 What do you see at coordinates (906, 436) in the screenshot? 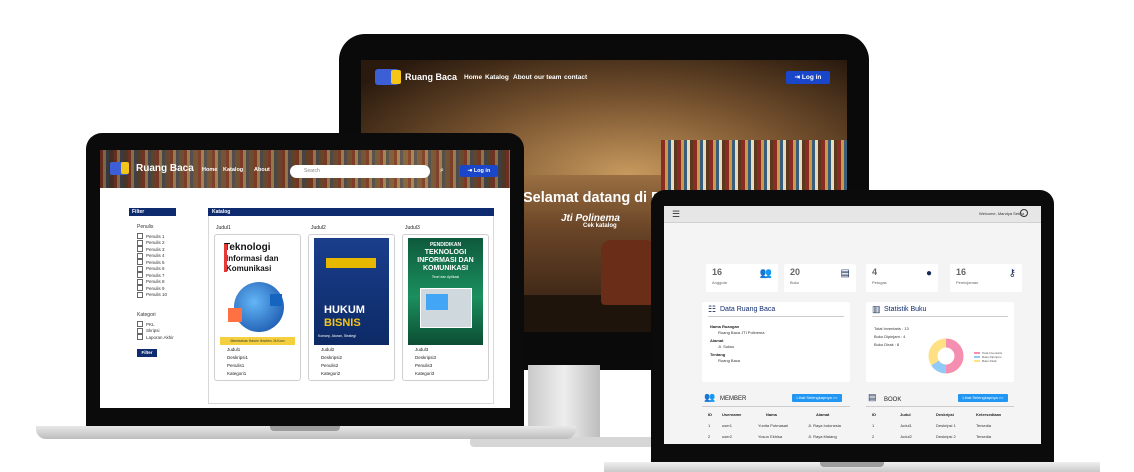
I see `table-cell: Judul2` at bounding box center [906, 436].